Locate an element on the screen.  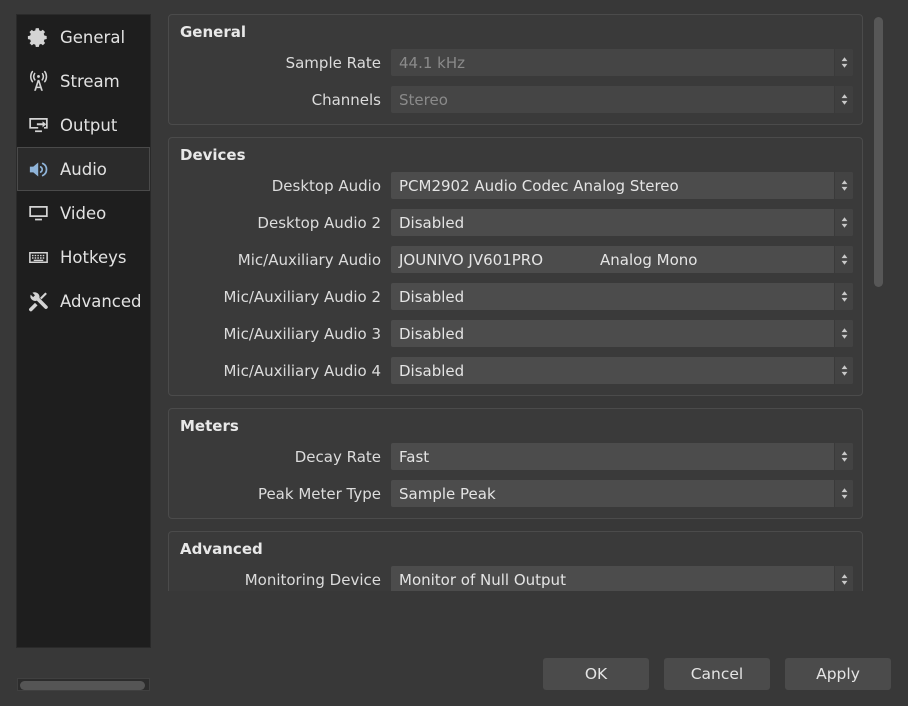
sidebar-item-general: General is located at coordinates (83, 37).